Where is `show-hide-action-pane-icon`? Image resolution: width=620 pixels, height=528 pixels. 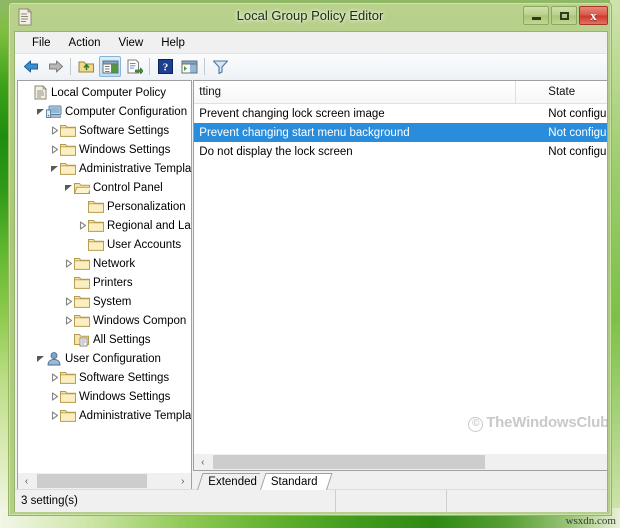
show-hide-action-pane-icon is located at coordinates (189, 66).